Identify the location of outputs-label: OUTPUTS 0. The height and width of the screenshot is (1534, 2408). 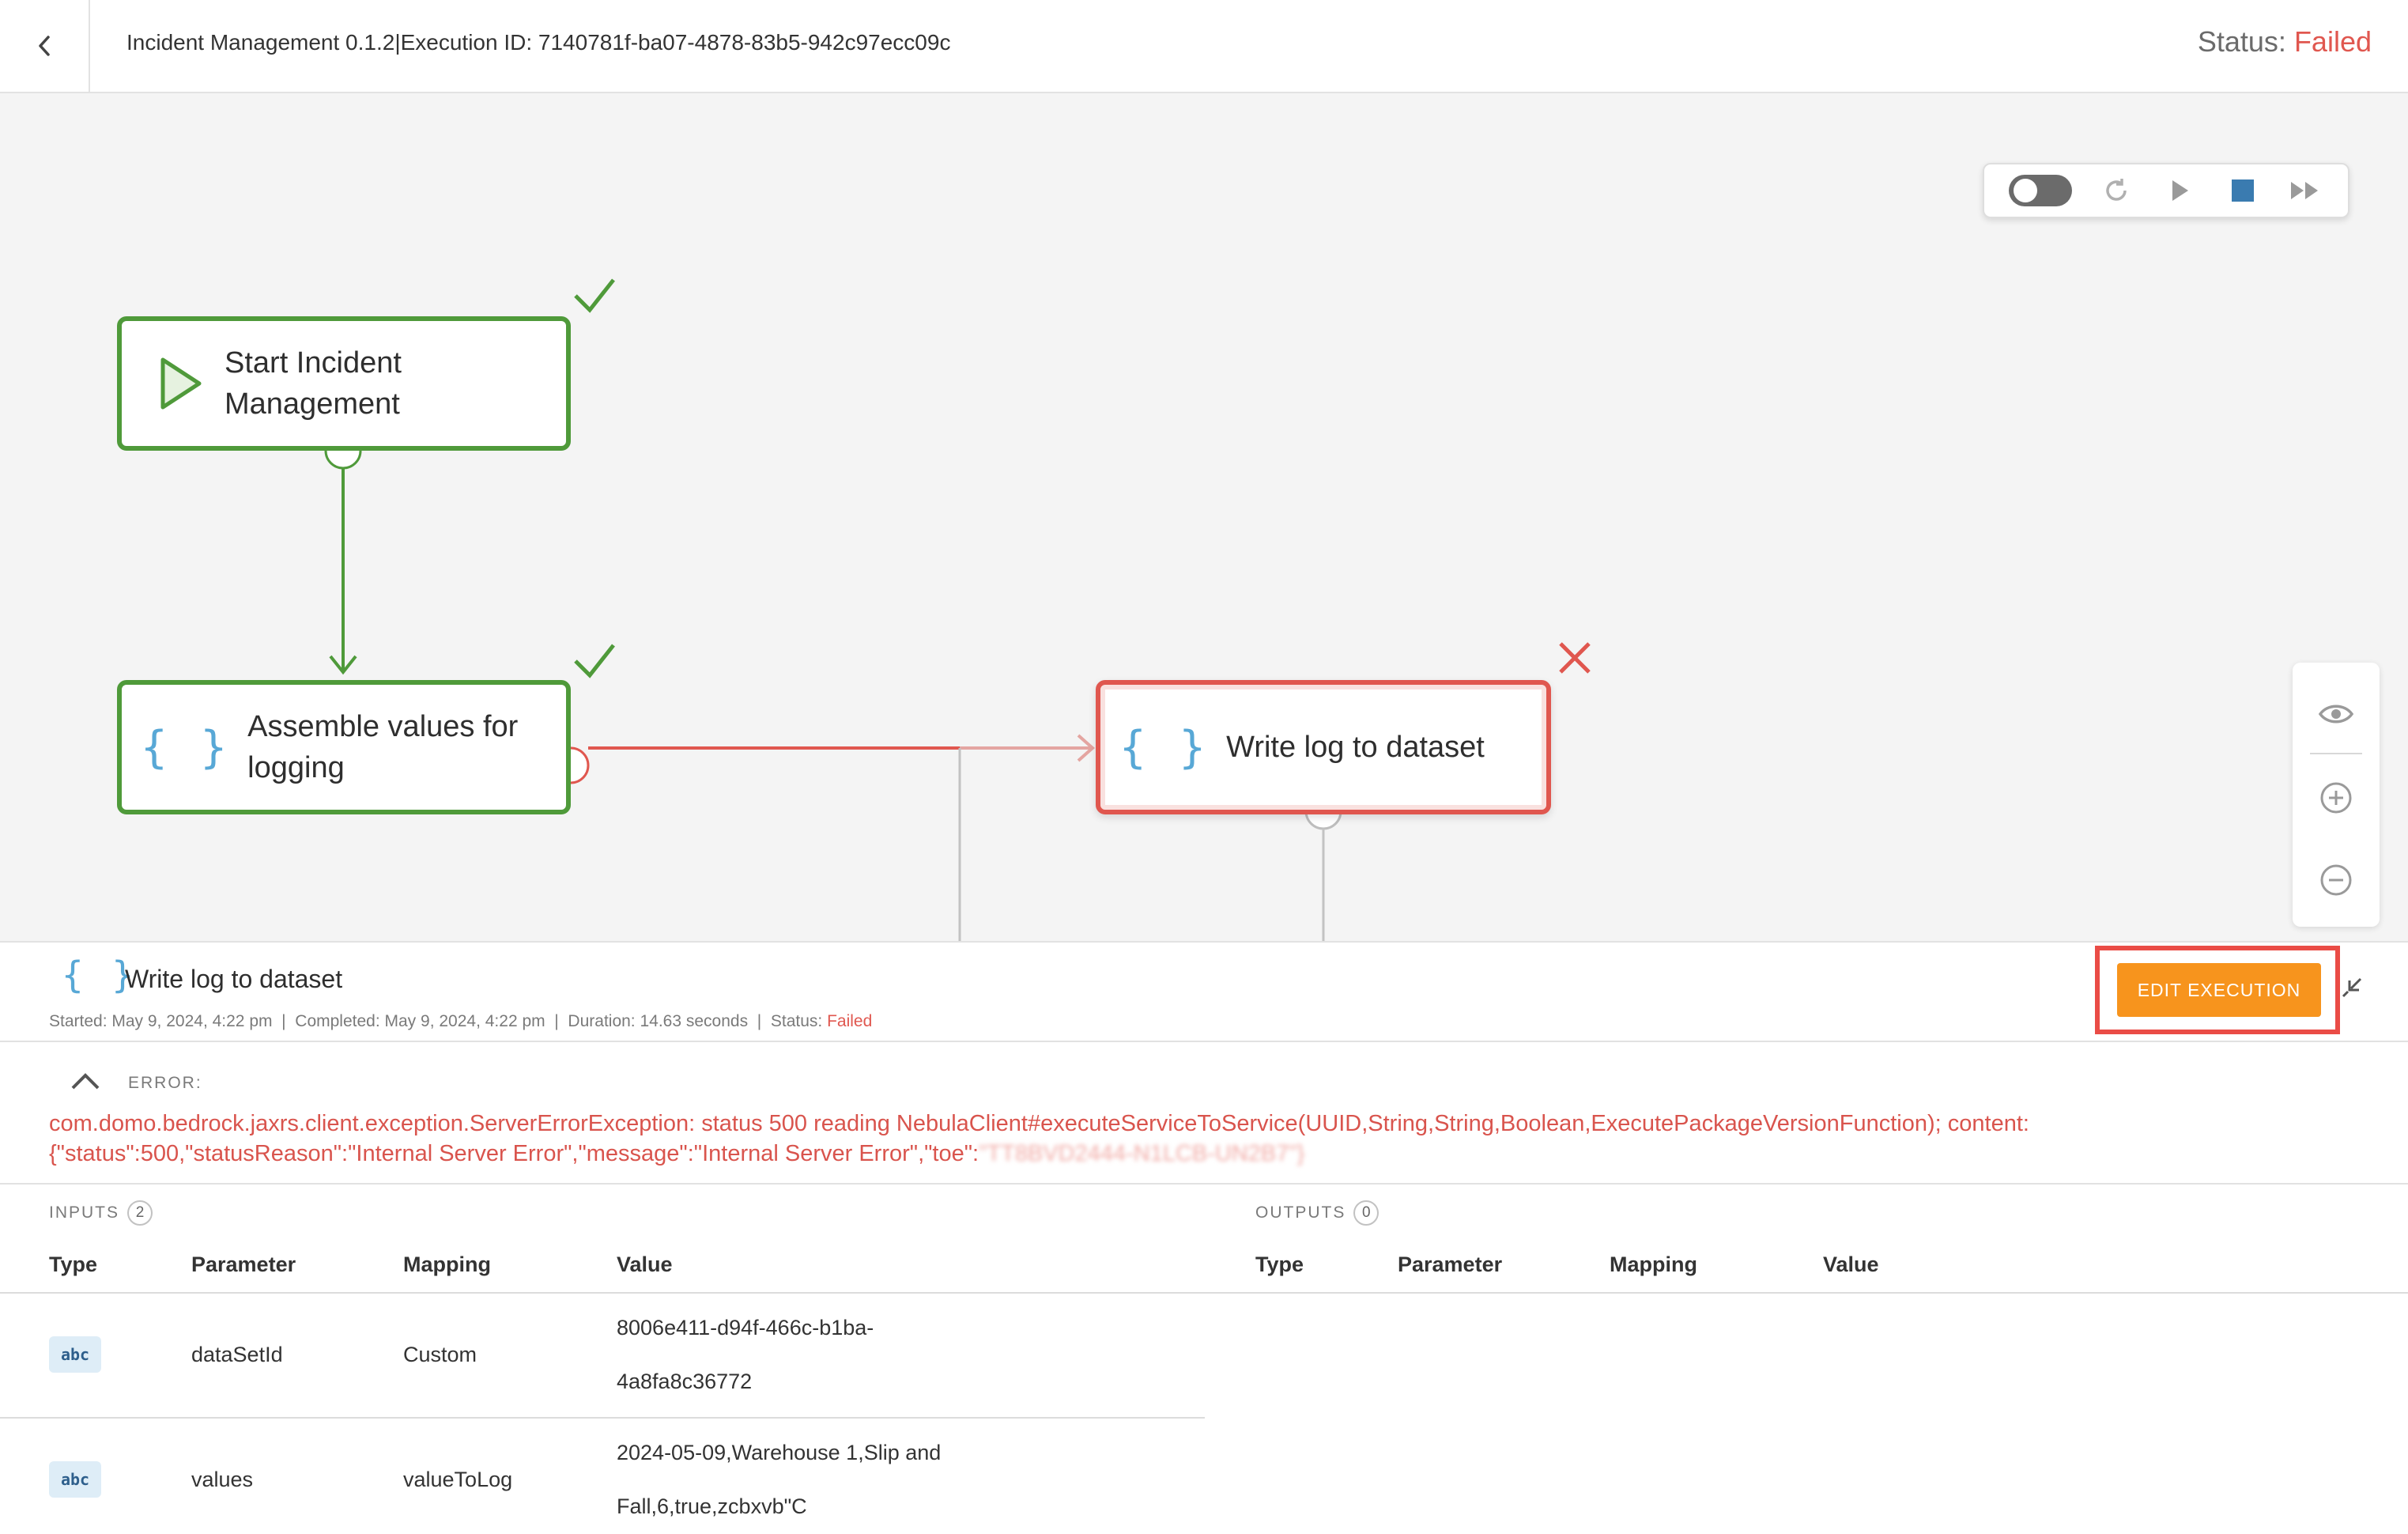
(1317, 1213).